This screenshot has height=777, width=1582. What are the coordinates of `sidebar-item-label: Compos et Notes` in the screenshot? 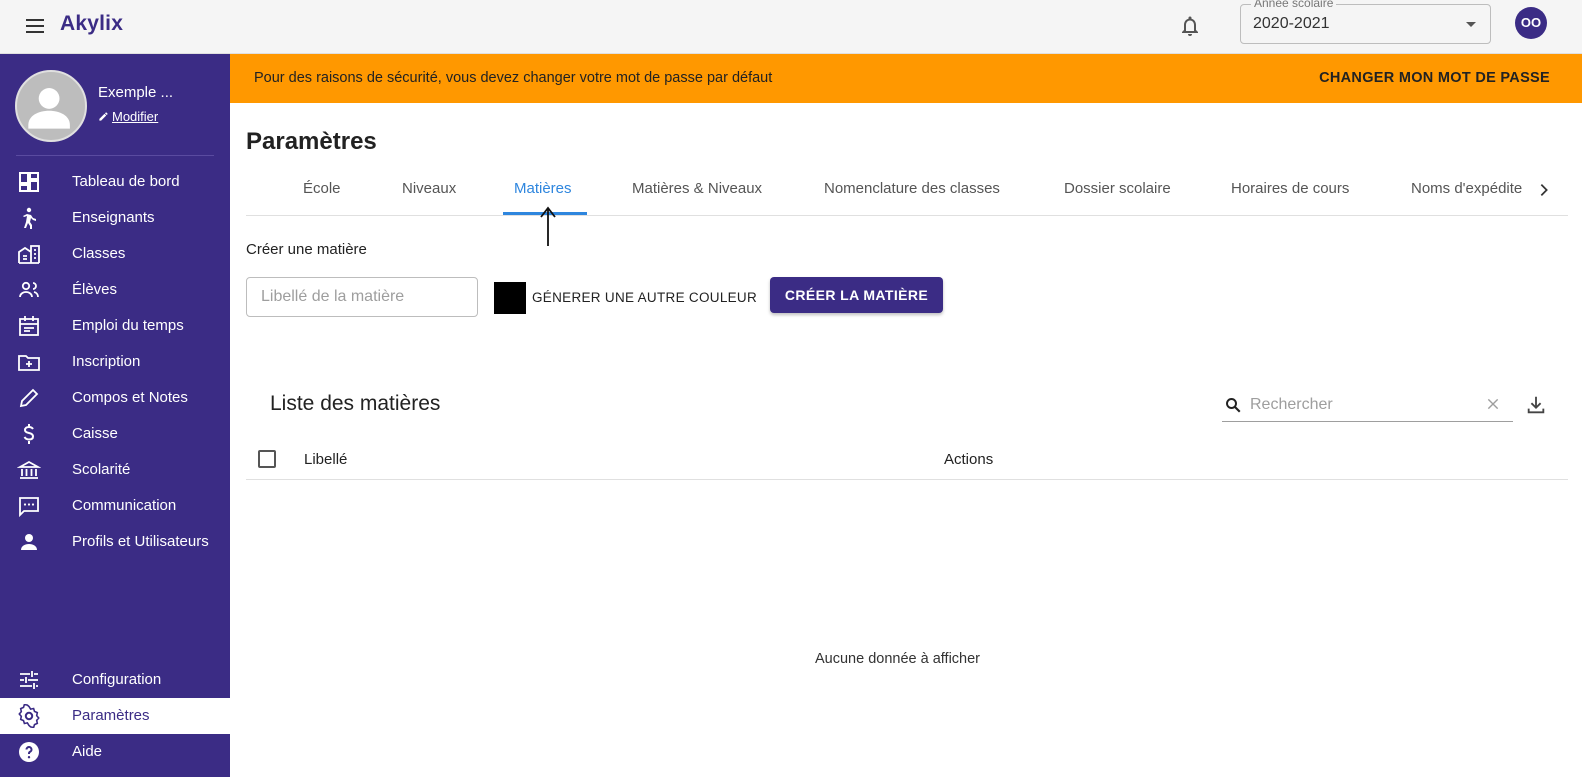 It's located at (130, 397).